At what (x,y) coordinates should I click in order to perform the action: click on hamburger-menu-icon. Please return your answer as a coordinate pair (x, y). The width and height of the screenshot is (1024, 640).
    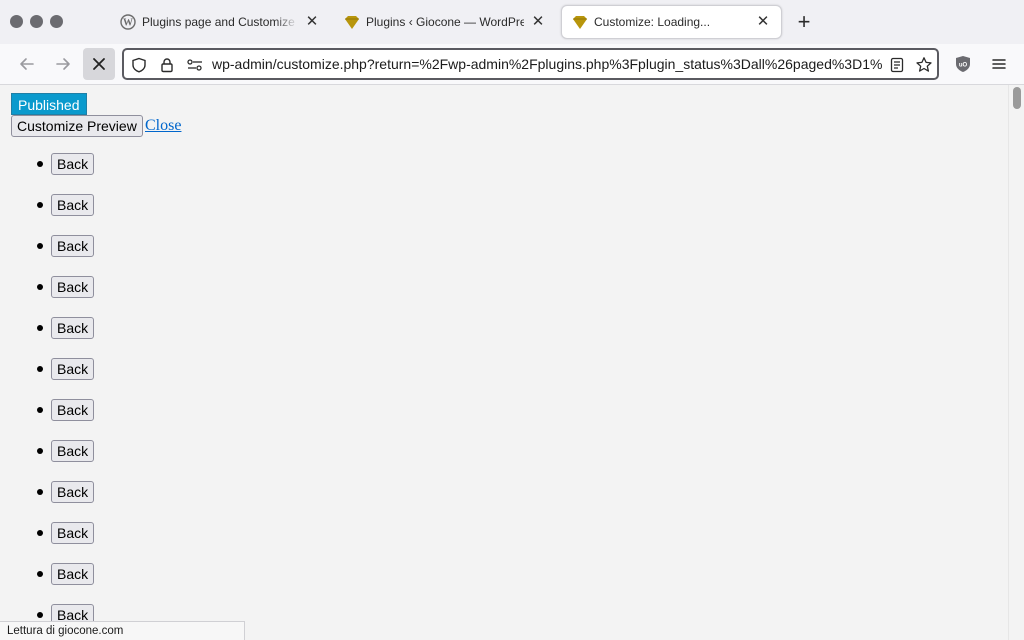
    Looking at the image, I should click on (999, 64).